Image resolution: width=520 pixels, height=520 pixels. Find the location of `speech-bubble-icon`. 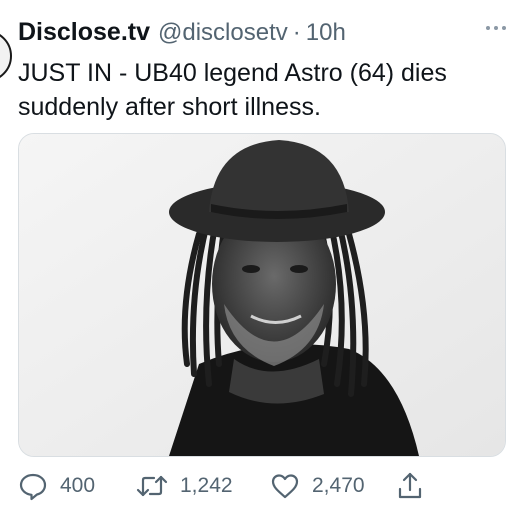

speech-bubble-icon is located at coordinates (33, 487).